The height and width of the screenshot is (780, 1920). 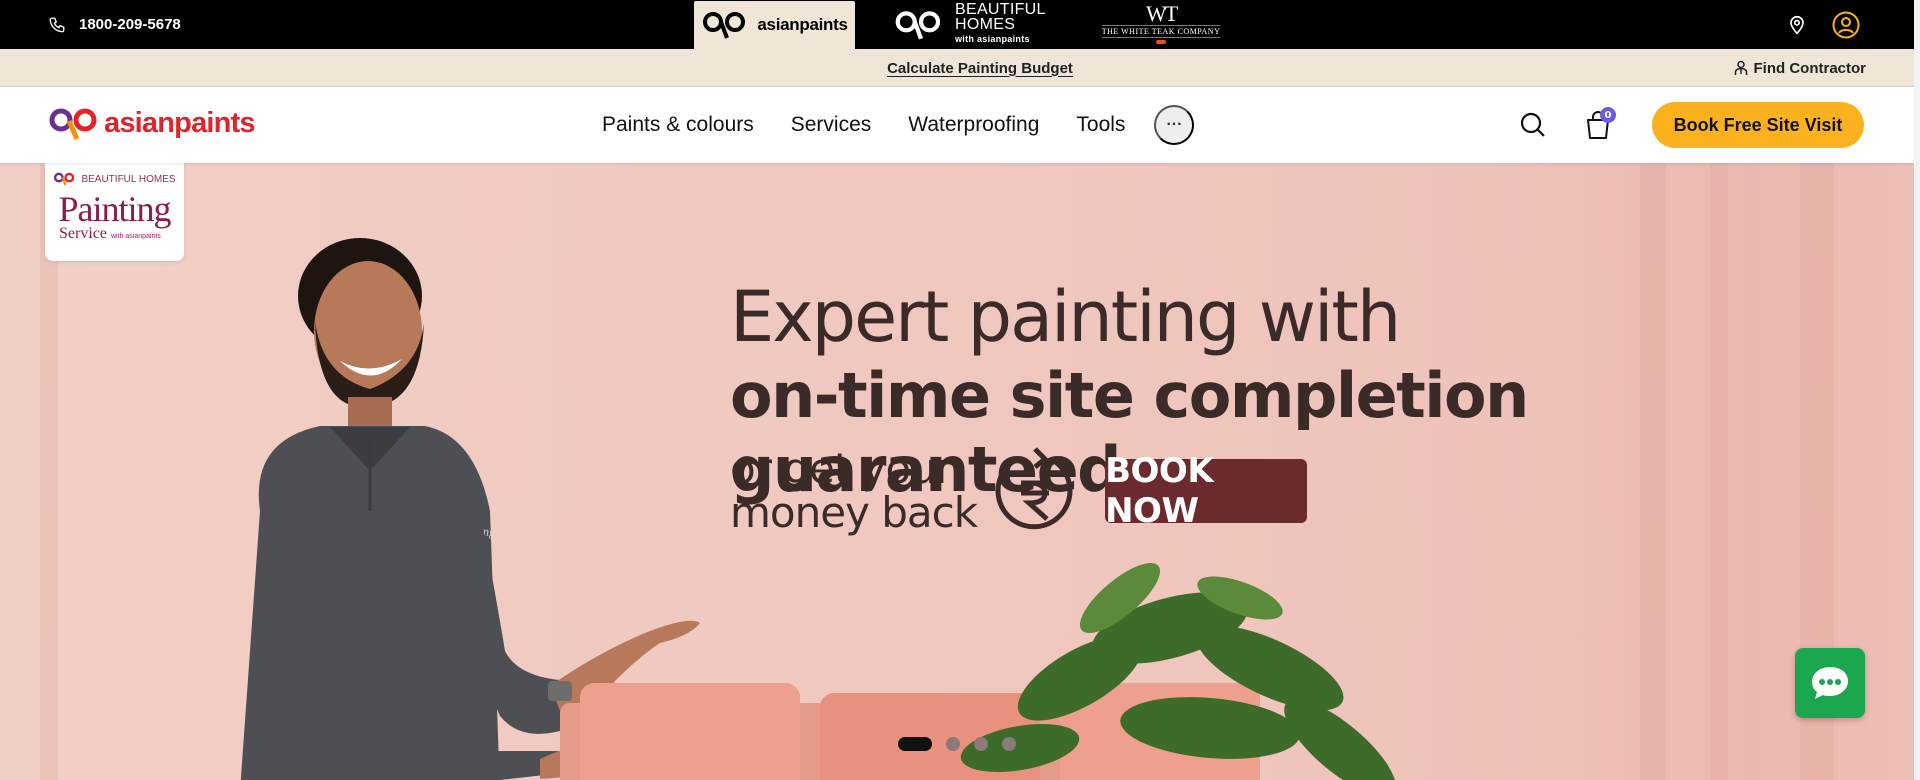 I want to click on brand-tab-asianpaints: asianpaints, so click(x=774, y=25).